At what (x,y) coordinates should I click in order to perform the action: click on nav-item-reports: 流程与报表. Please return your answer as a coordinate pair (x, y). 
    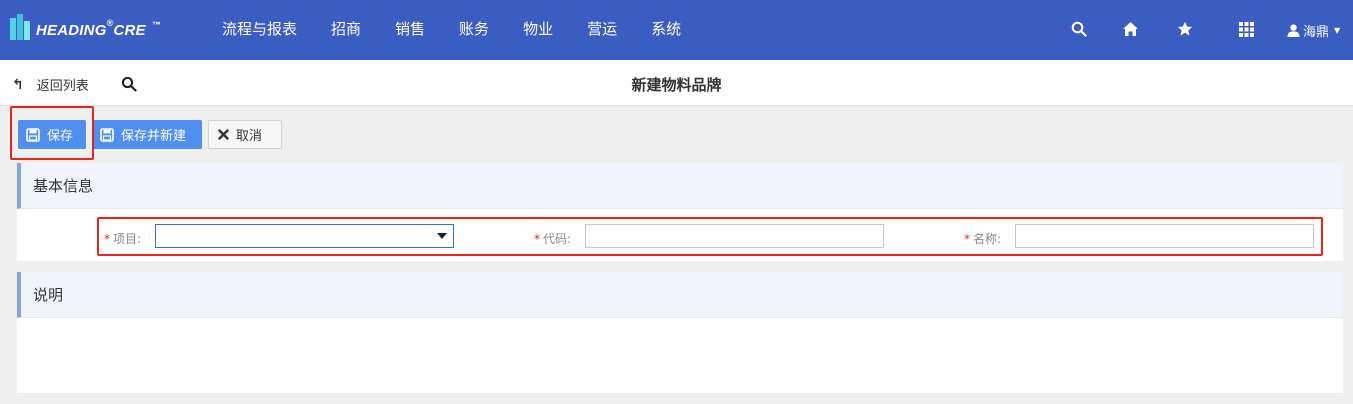
    Looking at the image, I should click on (259, 30).